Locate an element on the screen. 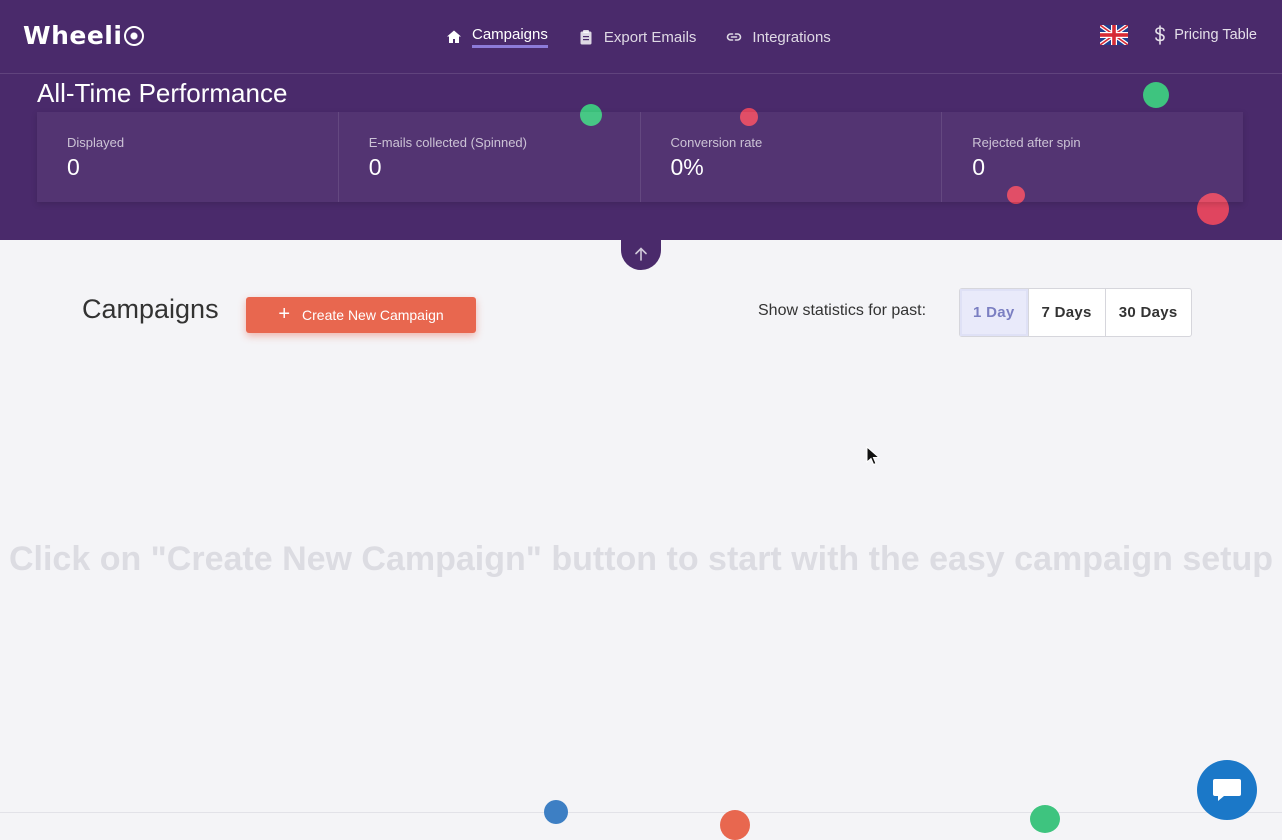 The height and width of the screenshot is (840, 1282). link-icon is located at coordinates (734, 37).